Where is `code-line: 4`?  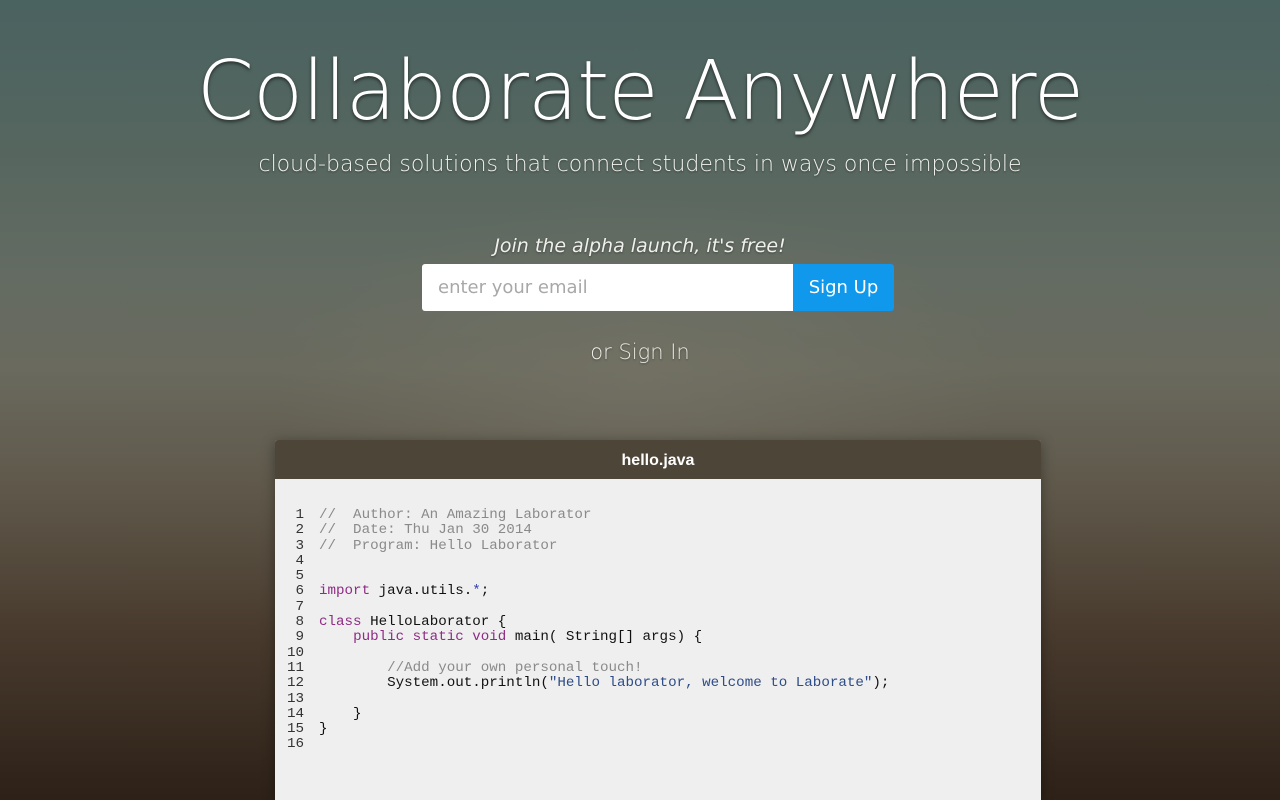 code-line: 4 is located at coordinates (658, 560).